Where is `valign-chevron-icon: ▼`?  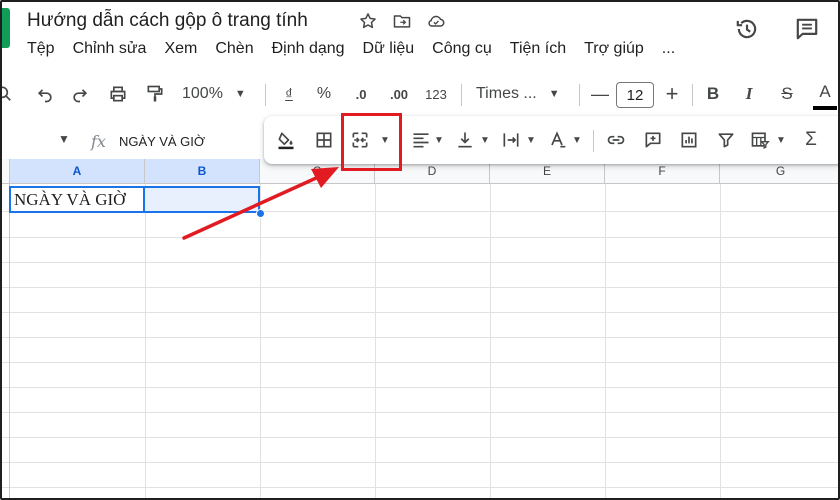 valign-chevron-icon: ▼ is located at coordinates (485, 140).